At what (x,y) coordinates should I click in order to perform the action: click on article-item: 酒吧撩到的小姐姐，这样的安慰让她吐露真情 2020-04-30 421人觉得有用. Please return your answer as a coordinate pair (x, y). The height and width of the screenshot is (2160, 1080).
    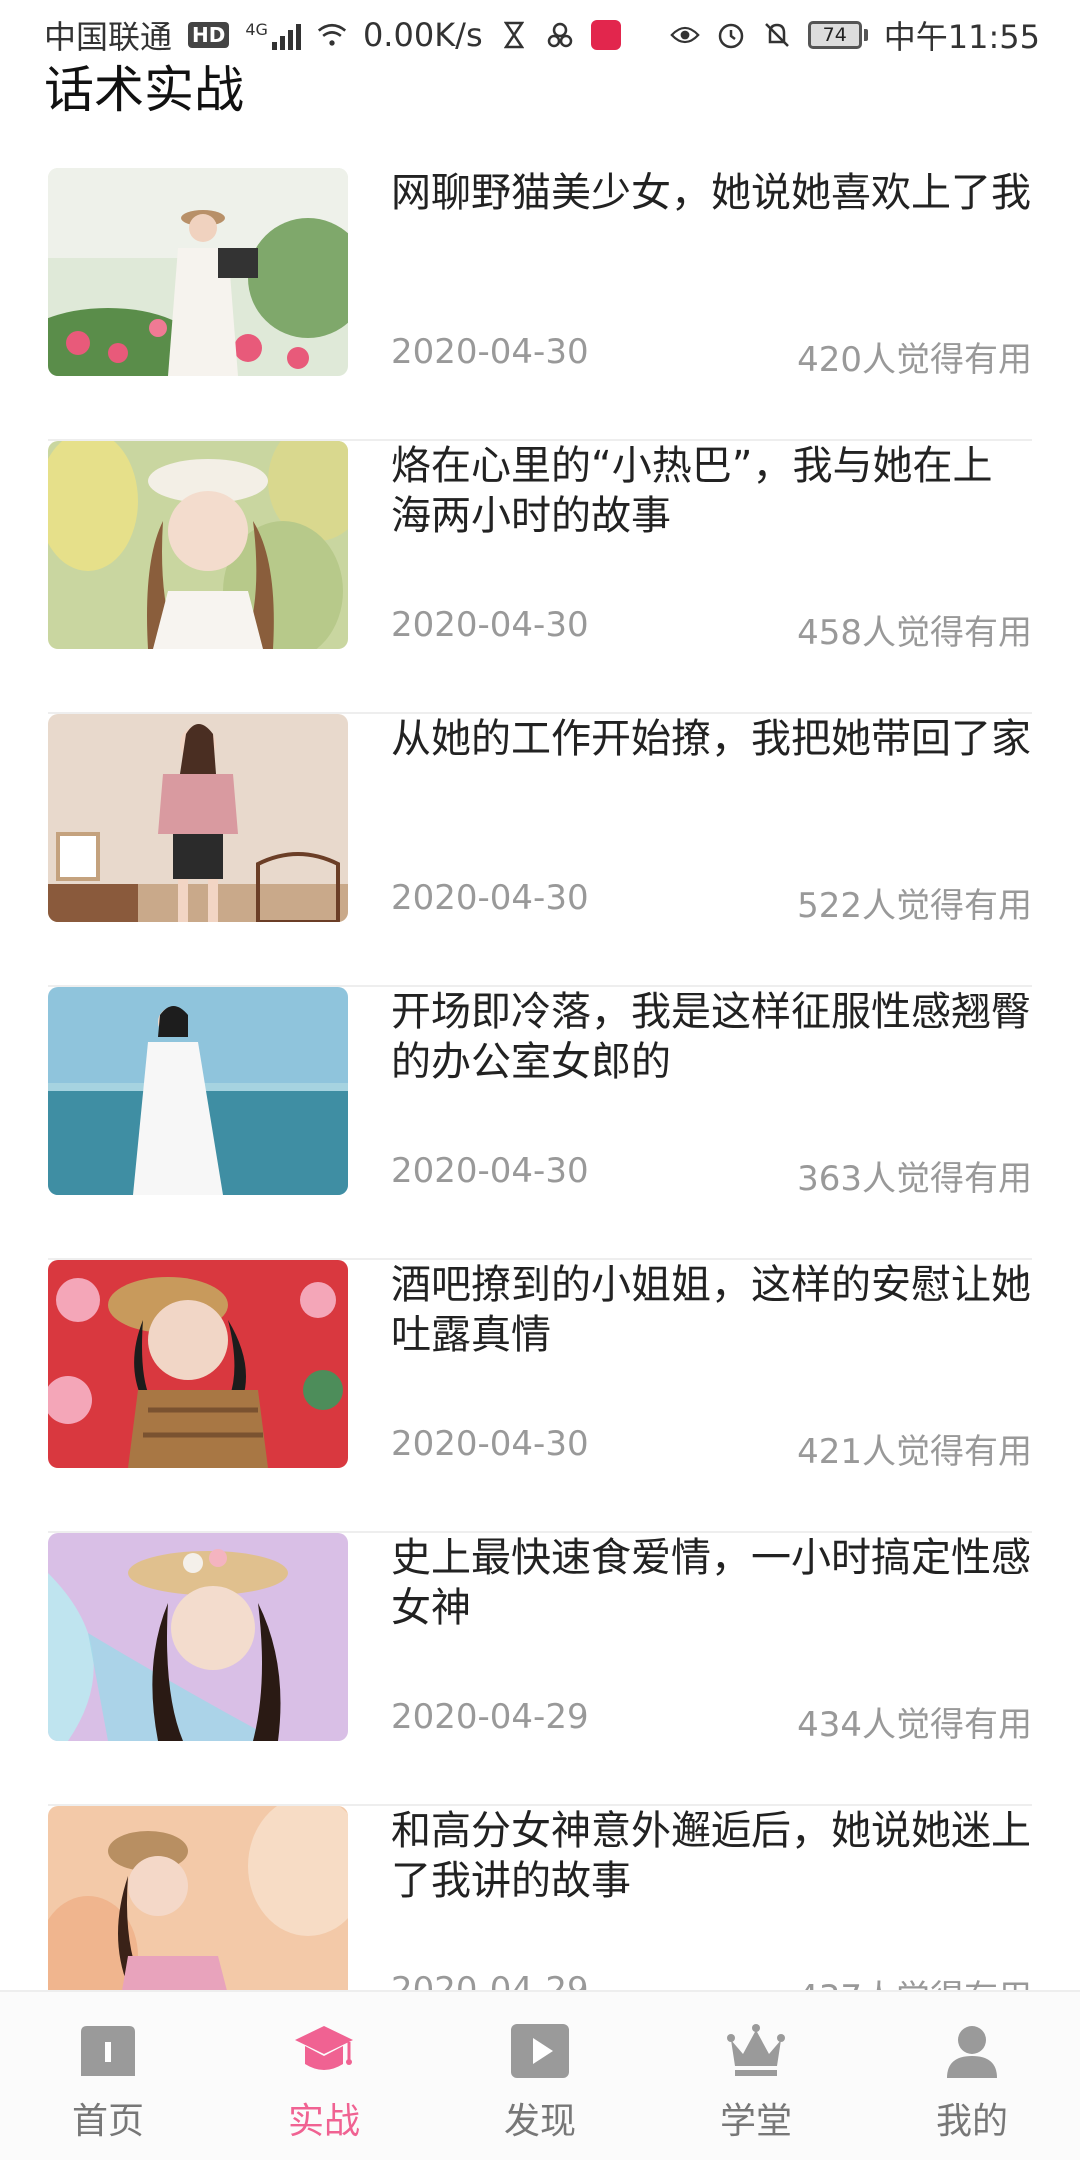
    Looking at the image, I should click on (540, 1396).